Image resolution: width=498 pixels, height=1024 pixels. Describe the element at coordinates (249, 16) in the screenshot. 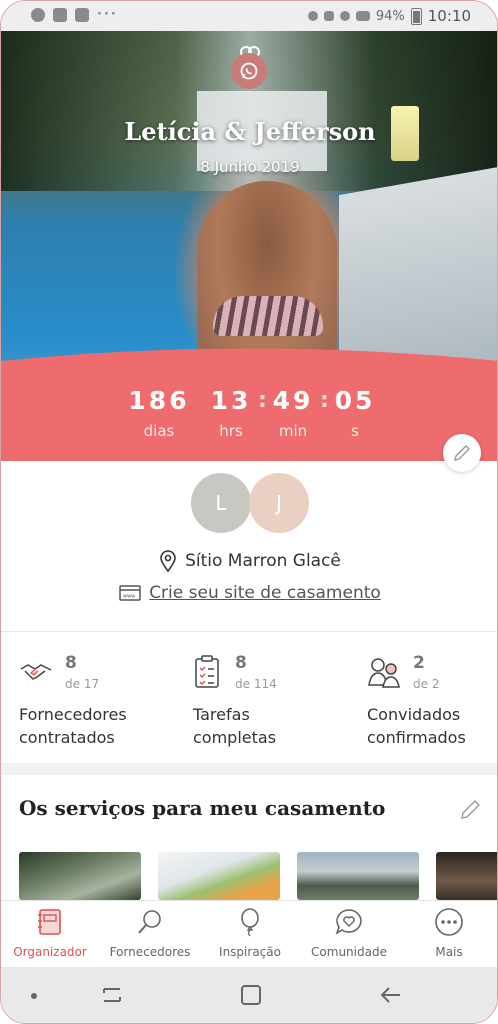

I see `status-bar: ··· 94% 10:10` at that location.